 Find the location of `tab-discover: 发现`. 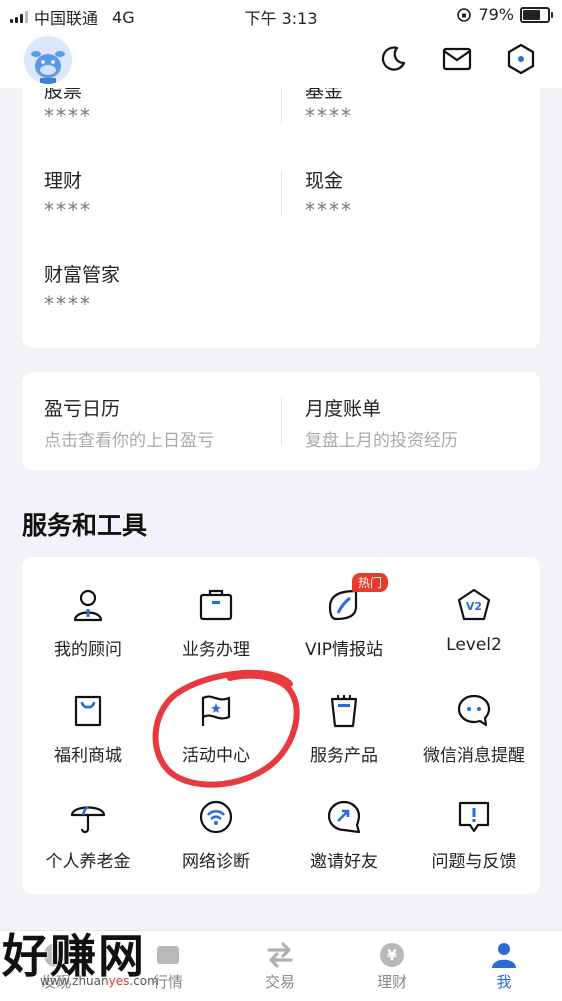

tab-discover: 发现 is located at coordinates (56, 965).